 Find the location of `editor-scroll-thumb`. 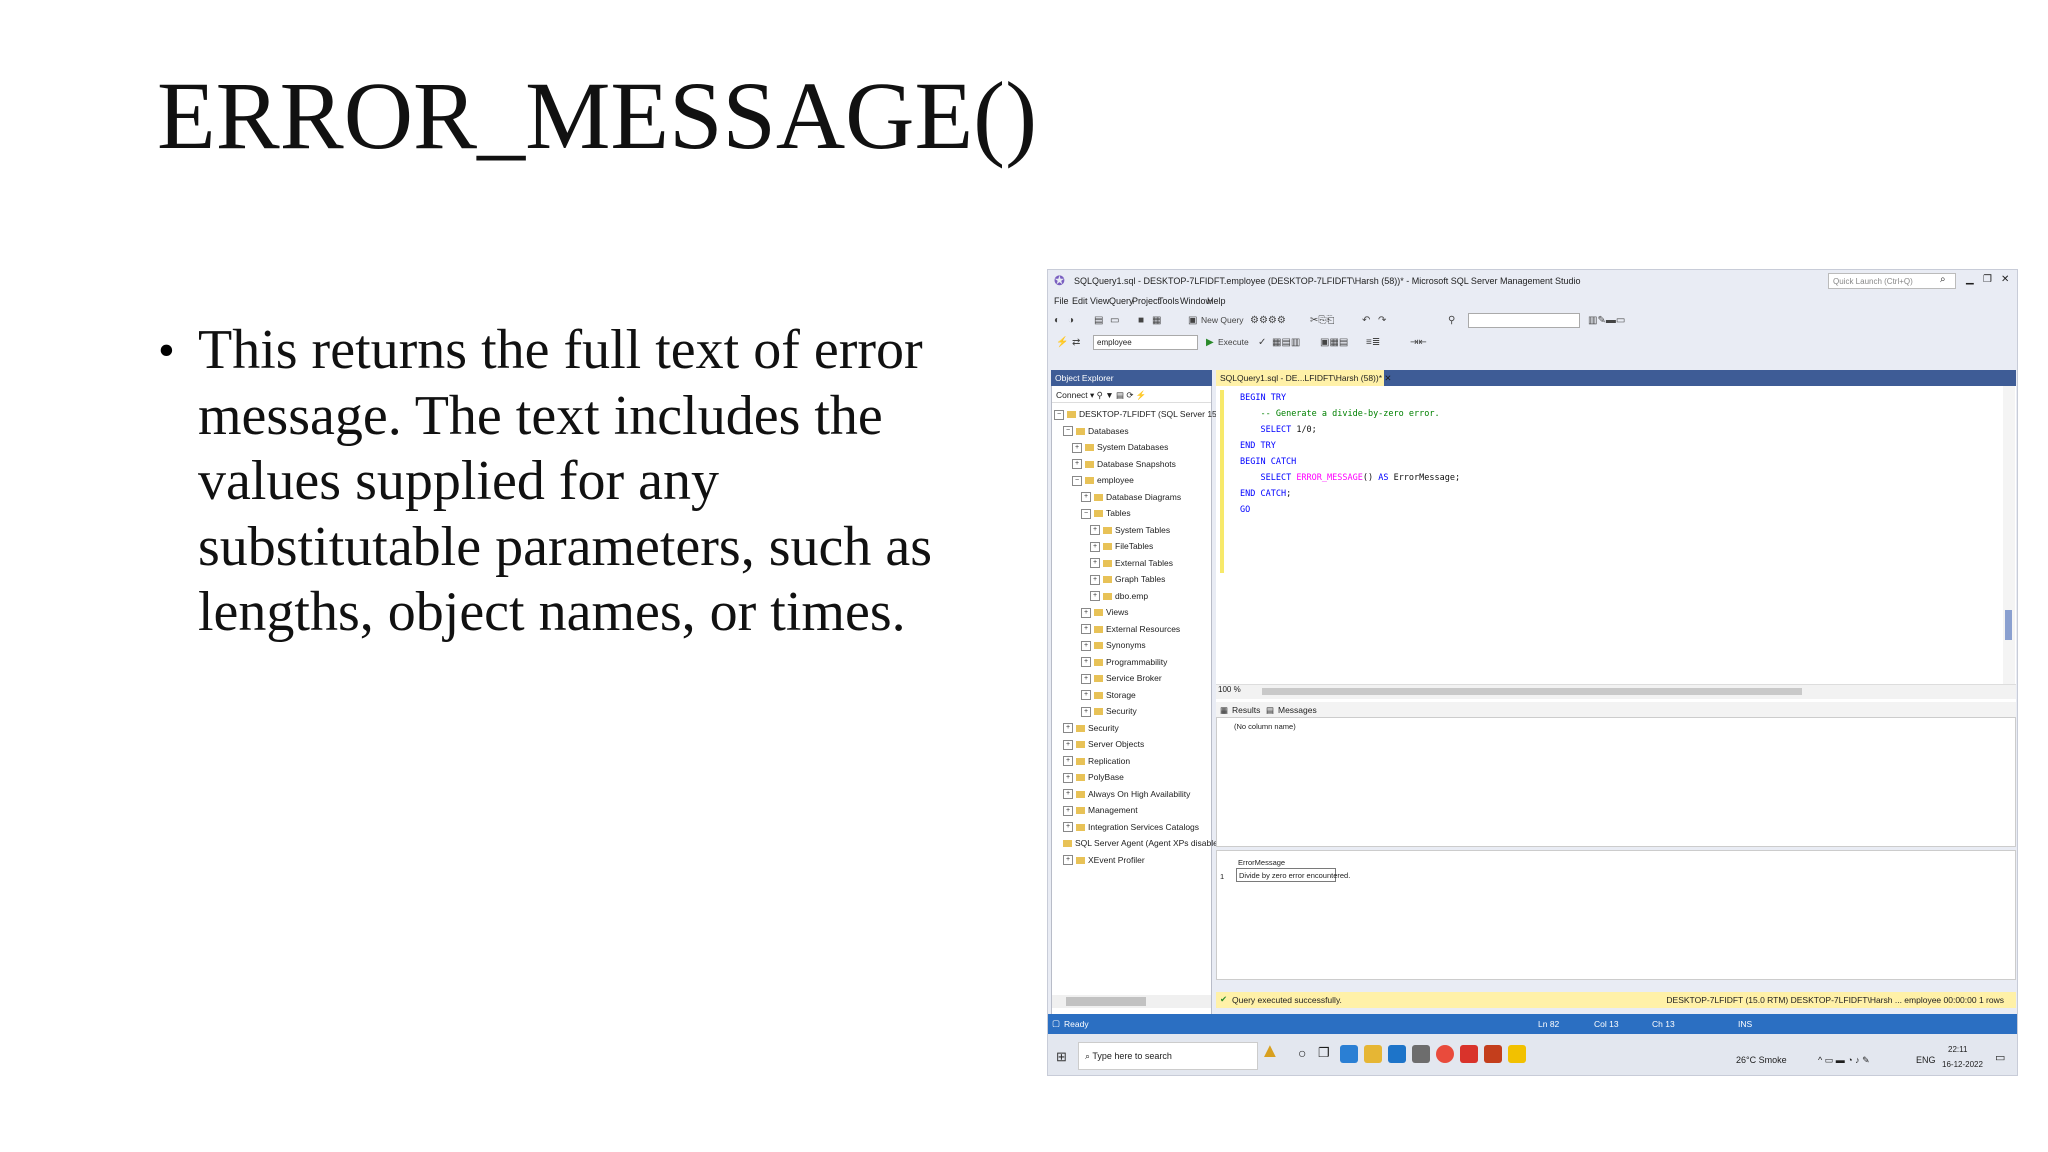

editor-scroll-thumb is located at coordinates (2008, 625).